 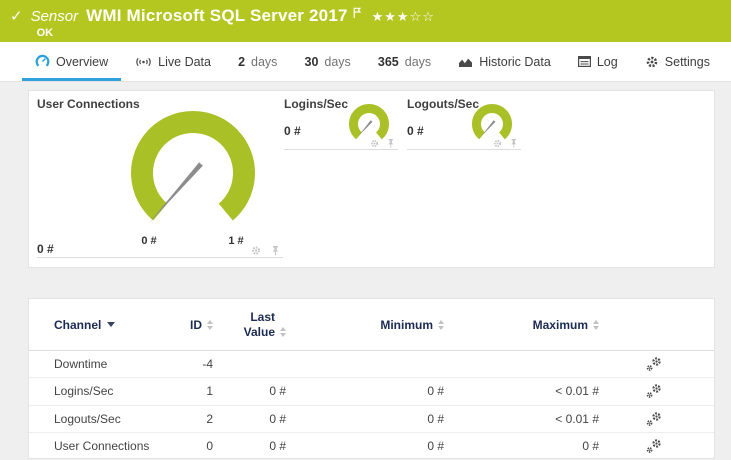 What do you see at coordinates (143, 61) in the screenshot?
I see `live-data-icon` at bounding box center [143, 61].